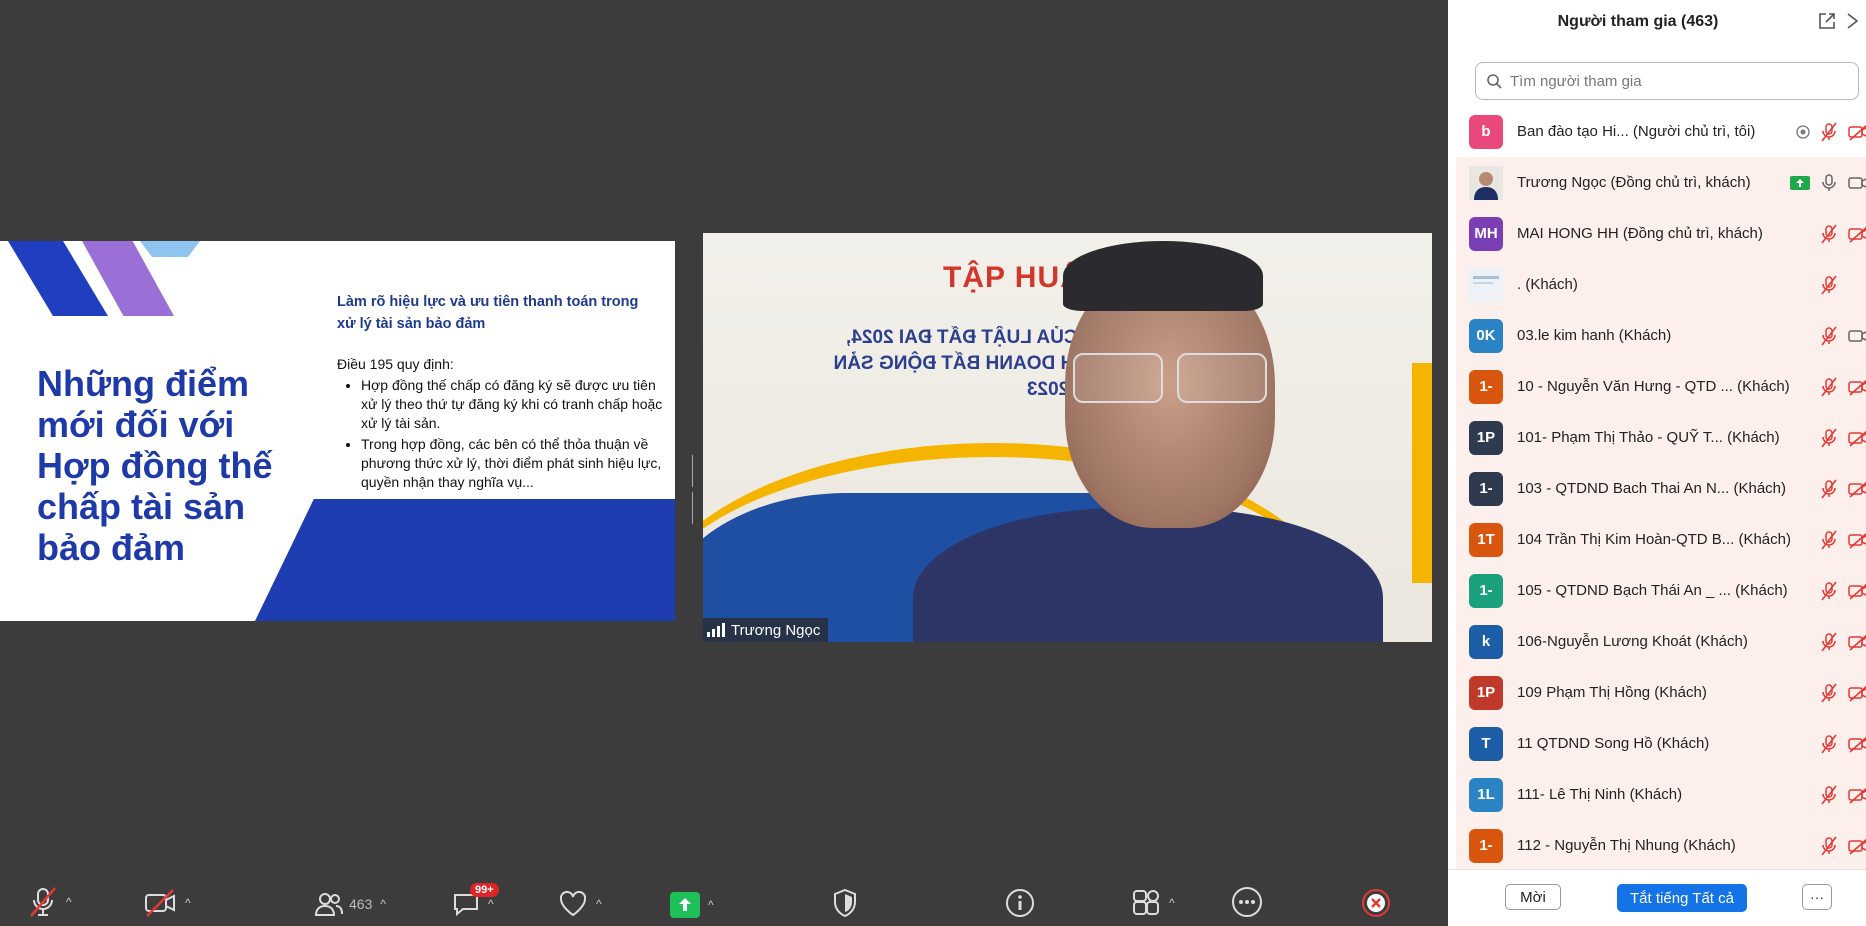 The height and width of the screenshot is (926, 1866). I want to click on apps-button: ^, so click(1153, 903).